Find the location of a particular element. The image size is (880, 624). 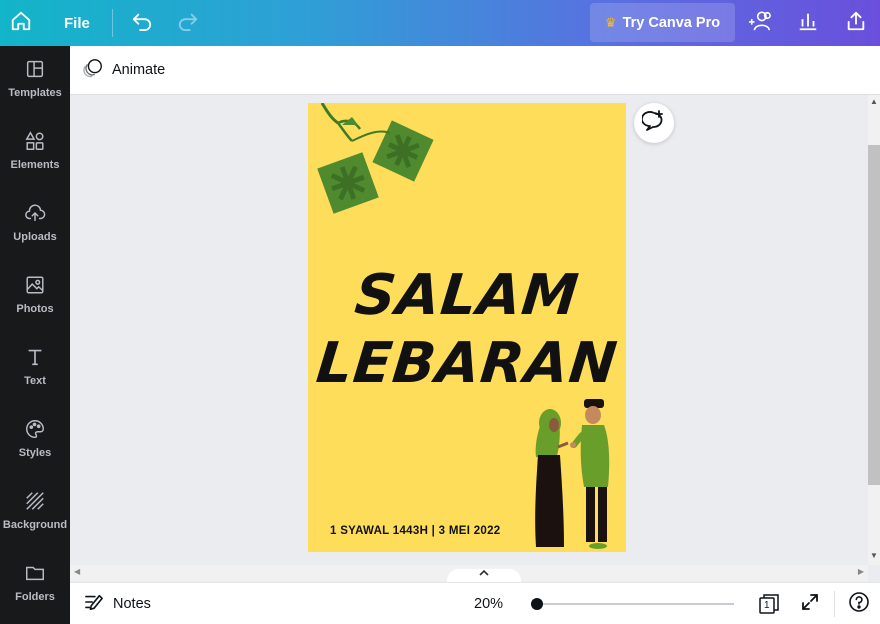

background-icon is located at coordinates (35, 502).